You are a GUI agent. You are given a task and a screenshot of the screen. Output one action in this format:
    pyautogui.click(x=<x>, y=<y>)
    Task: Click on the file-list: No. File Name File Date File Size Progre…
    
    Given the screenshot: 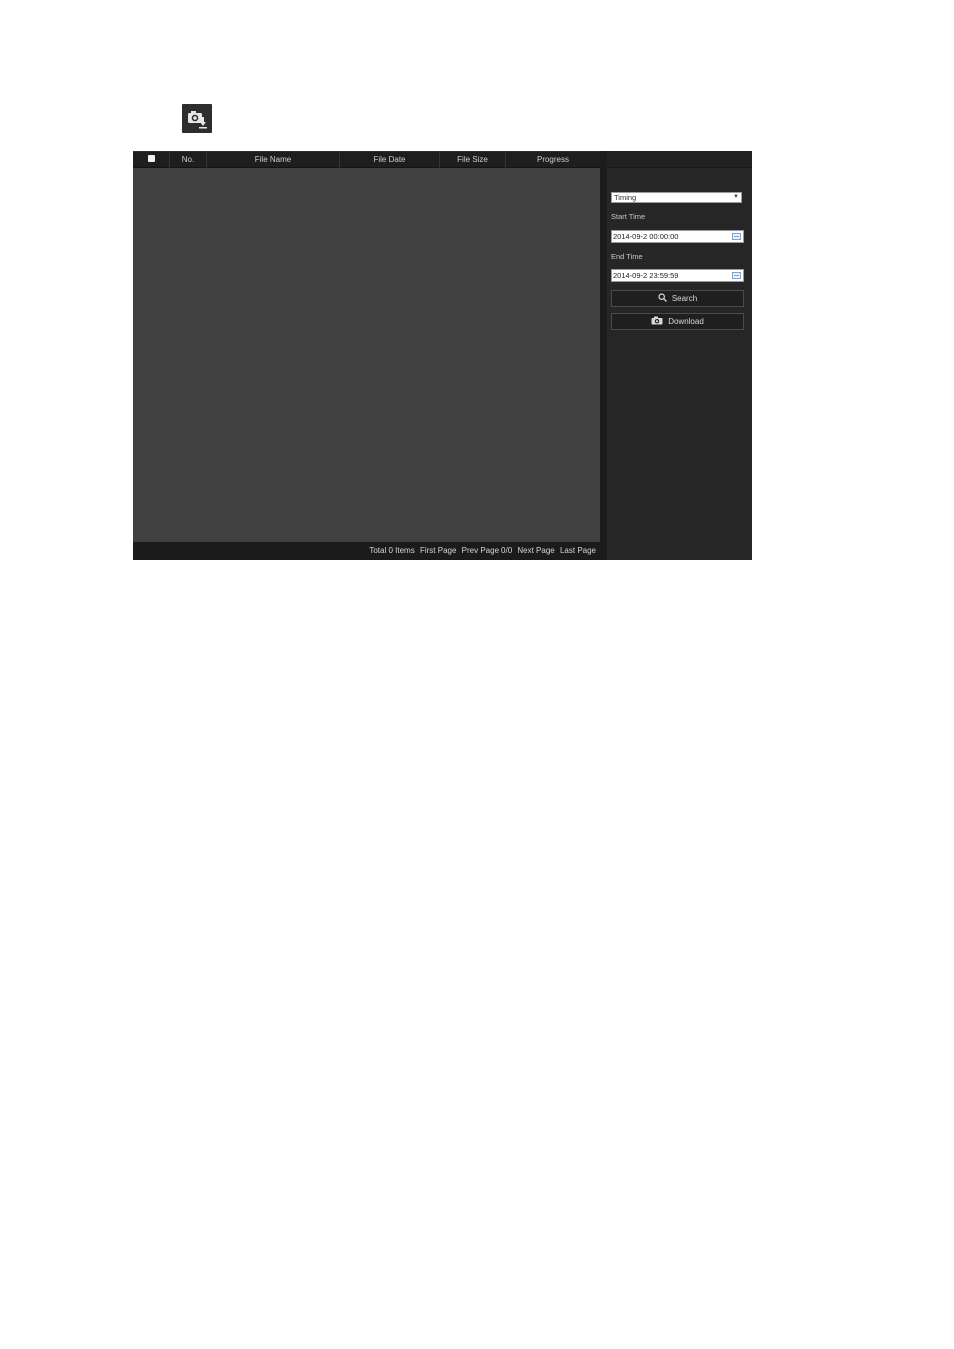 What is the action you would take?
    pyautogui.click(x=366, y=355)
    